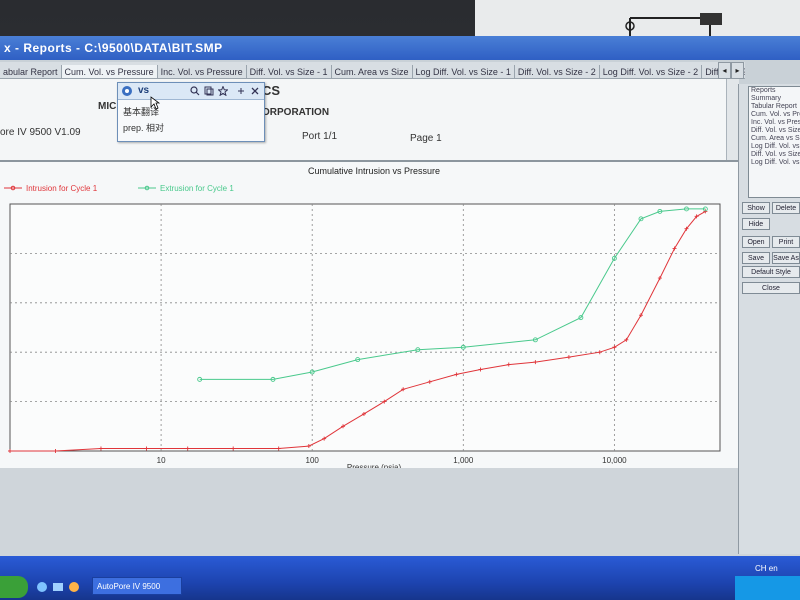 The width and height of the screenshot is (800, 600). Describe the element at coordinates (62, 188) in the screenshot. I see `legend-label: Intrusion for Cycle 1` at that location.